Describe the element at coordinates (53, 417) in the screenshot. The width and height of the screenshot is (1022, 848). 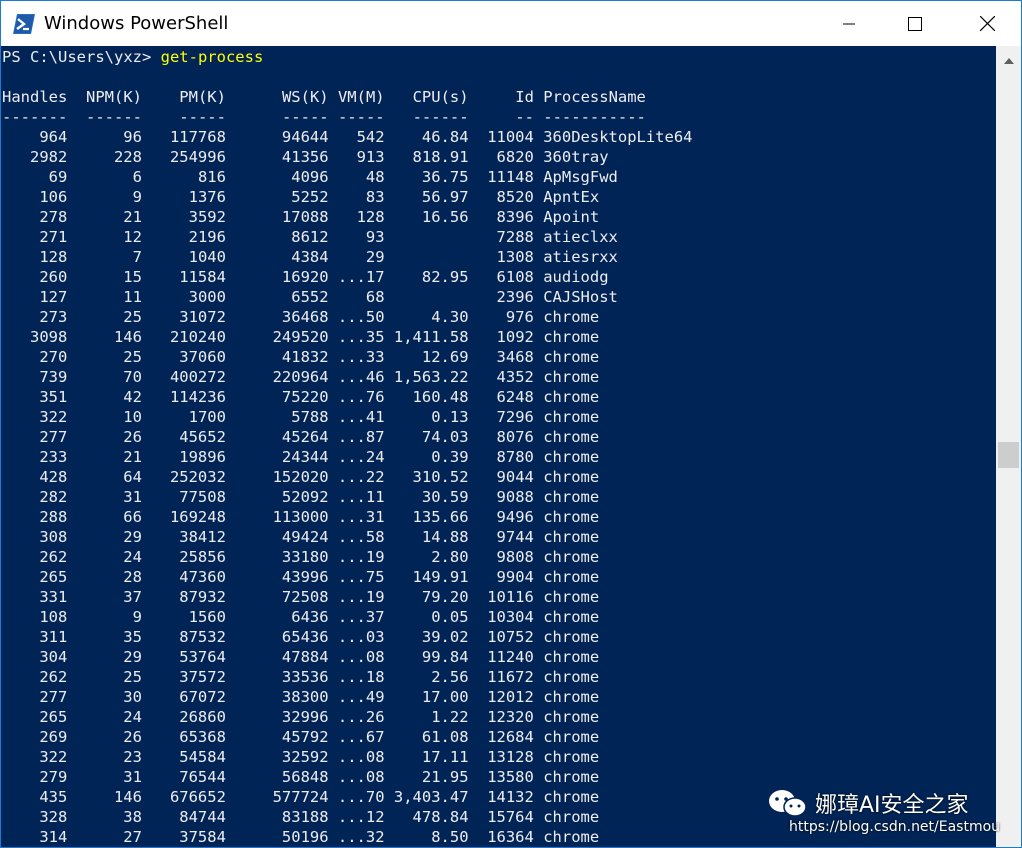
I see `cell-handles: 322` at that location.